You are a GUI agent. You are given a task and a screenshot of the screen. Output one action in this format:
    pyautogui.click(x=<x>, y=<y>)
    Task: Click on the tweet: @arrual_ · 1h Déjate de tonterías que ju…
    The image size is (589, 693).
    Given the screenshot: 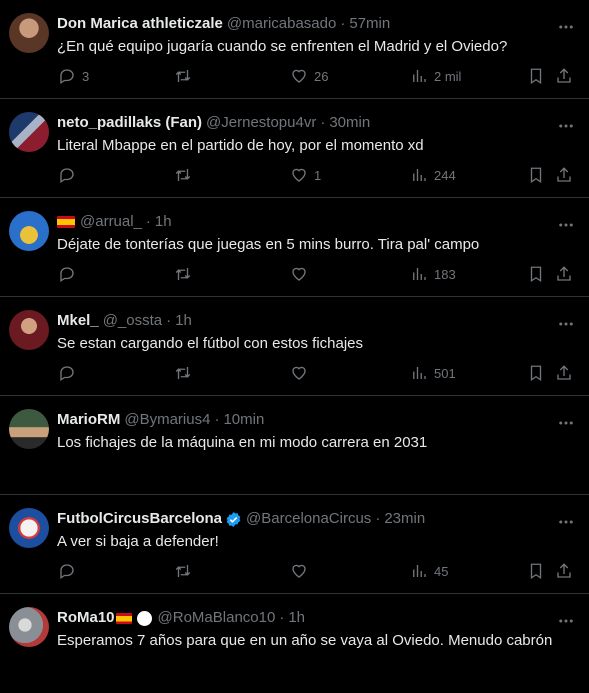 What is the action you would take?
    pyautogui.click(x=294, y=247)
    